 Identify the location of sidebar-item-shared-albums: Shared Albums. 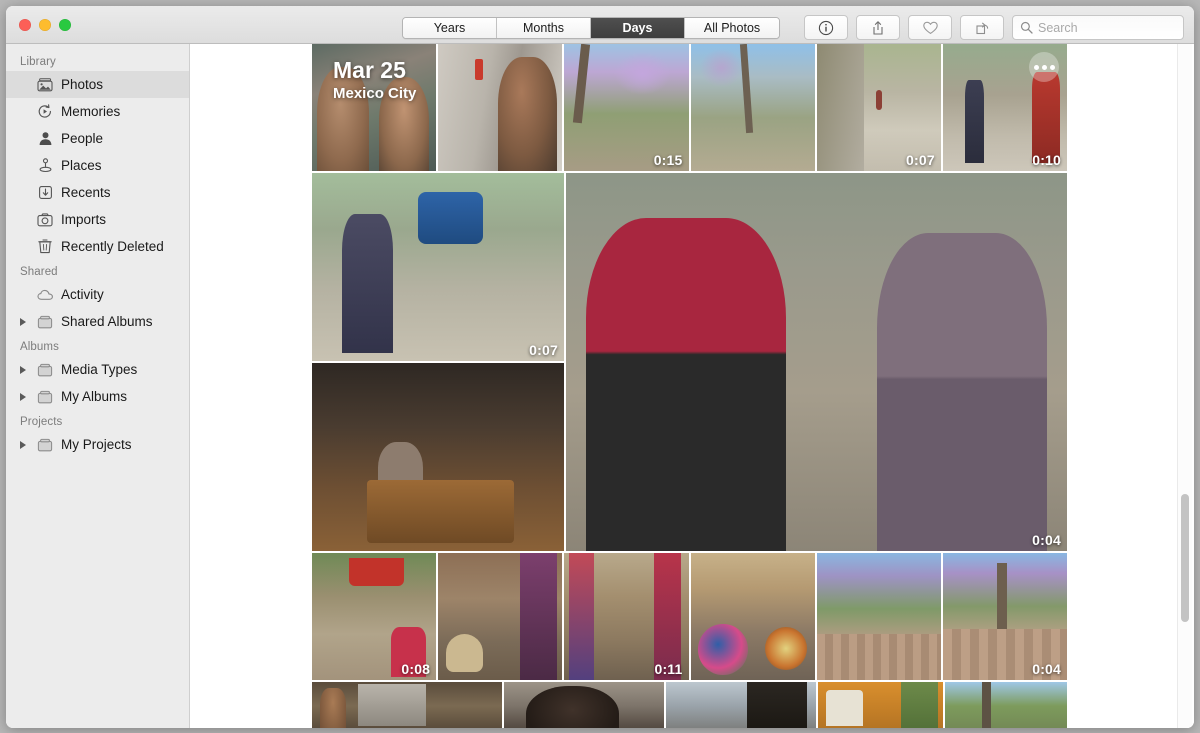
(97, 321).